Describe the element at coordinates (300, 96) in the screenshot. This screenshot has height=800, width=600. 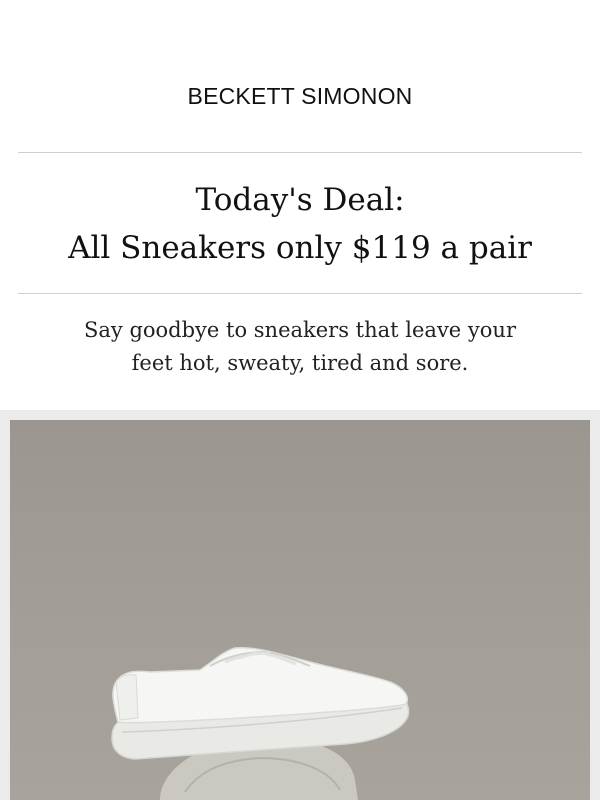
I see `brand-logo: BECKETT SIMONON` at that location.